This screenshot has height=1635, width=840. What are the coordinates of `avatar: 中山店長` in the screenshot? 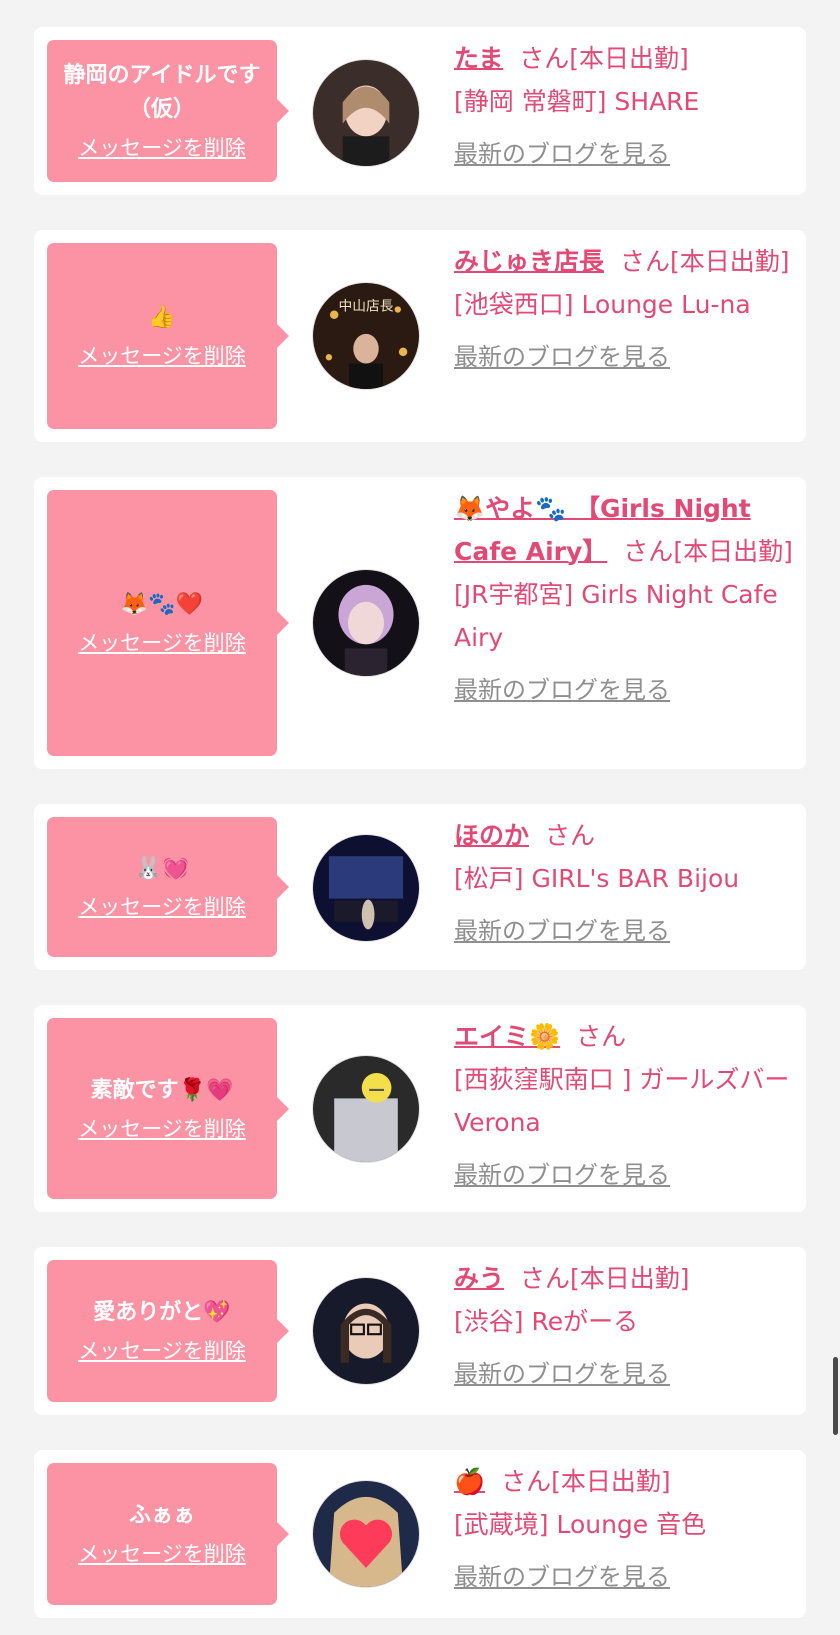 It's located at (366, 336).